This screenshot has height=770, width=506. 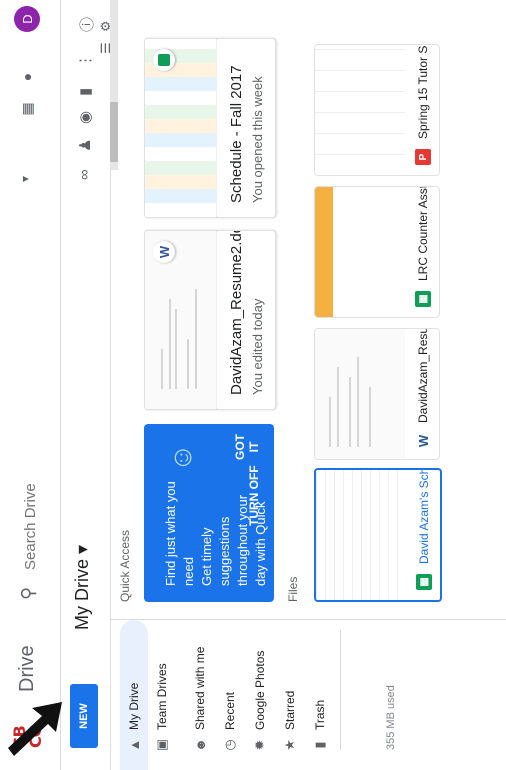 I want to click on sidebar-item-trash: ▮ Trash, so click(x=320, y=695).